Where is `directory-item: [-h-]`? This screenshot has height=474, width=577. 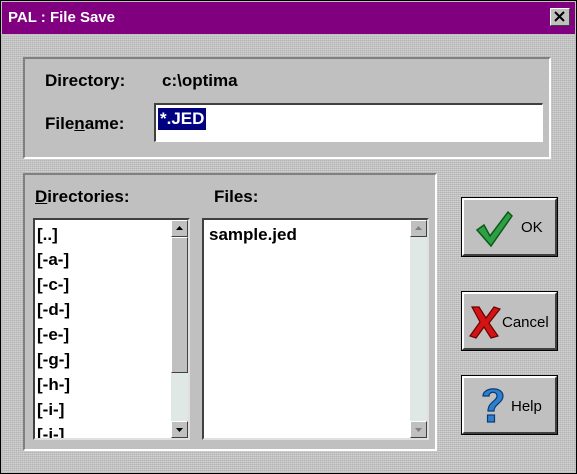 directory-item: [-h-] is located at coordinates (53, 385).